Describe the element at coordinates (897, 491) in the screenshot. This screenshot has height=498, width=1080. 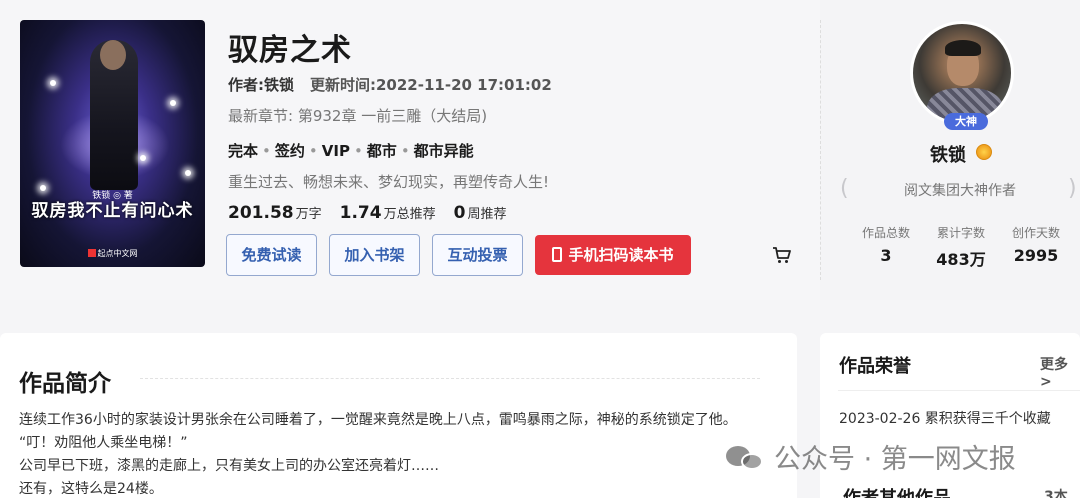
I see `other-works-heading: 作者其他作品` at that location.